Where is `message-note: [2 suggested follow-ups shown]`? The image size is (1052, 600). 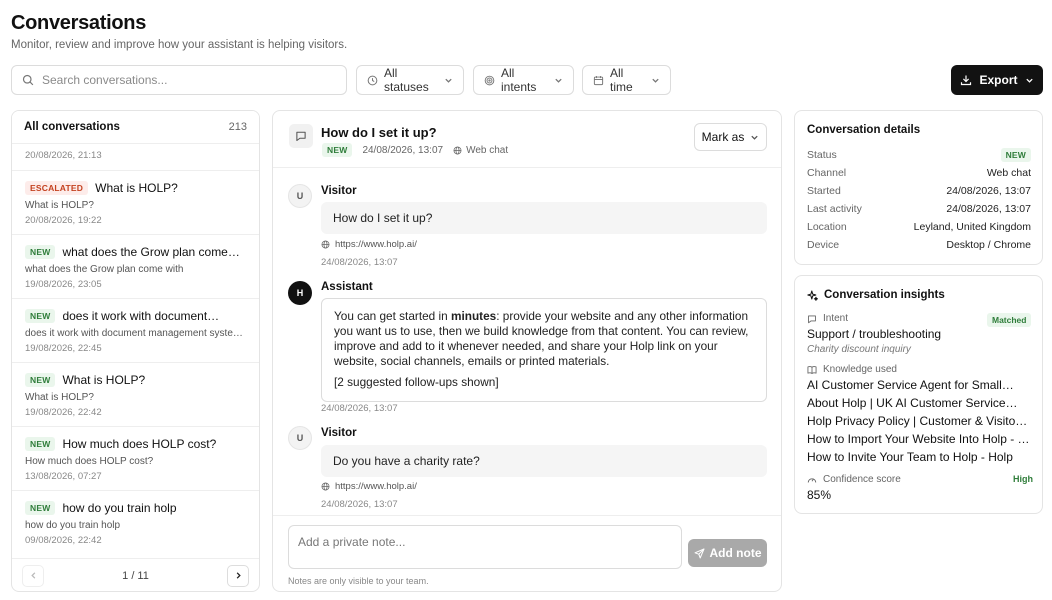 message-note: [2 suggested follow-ups shown] is located at coordinates (416, 382).